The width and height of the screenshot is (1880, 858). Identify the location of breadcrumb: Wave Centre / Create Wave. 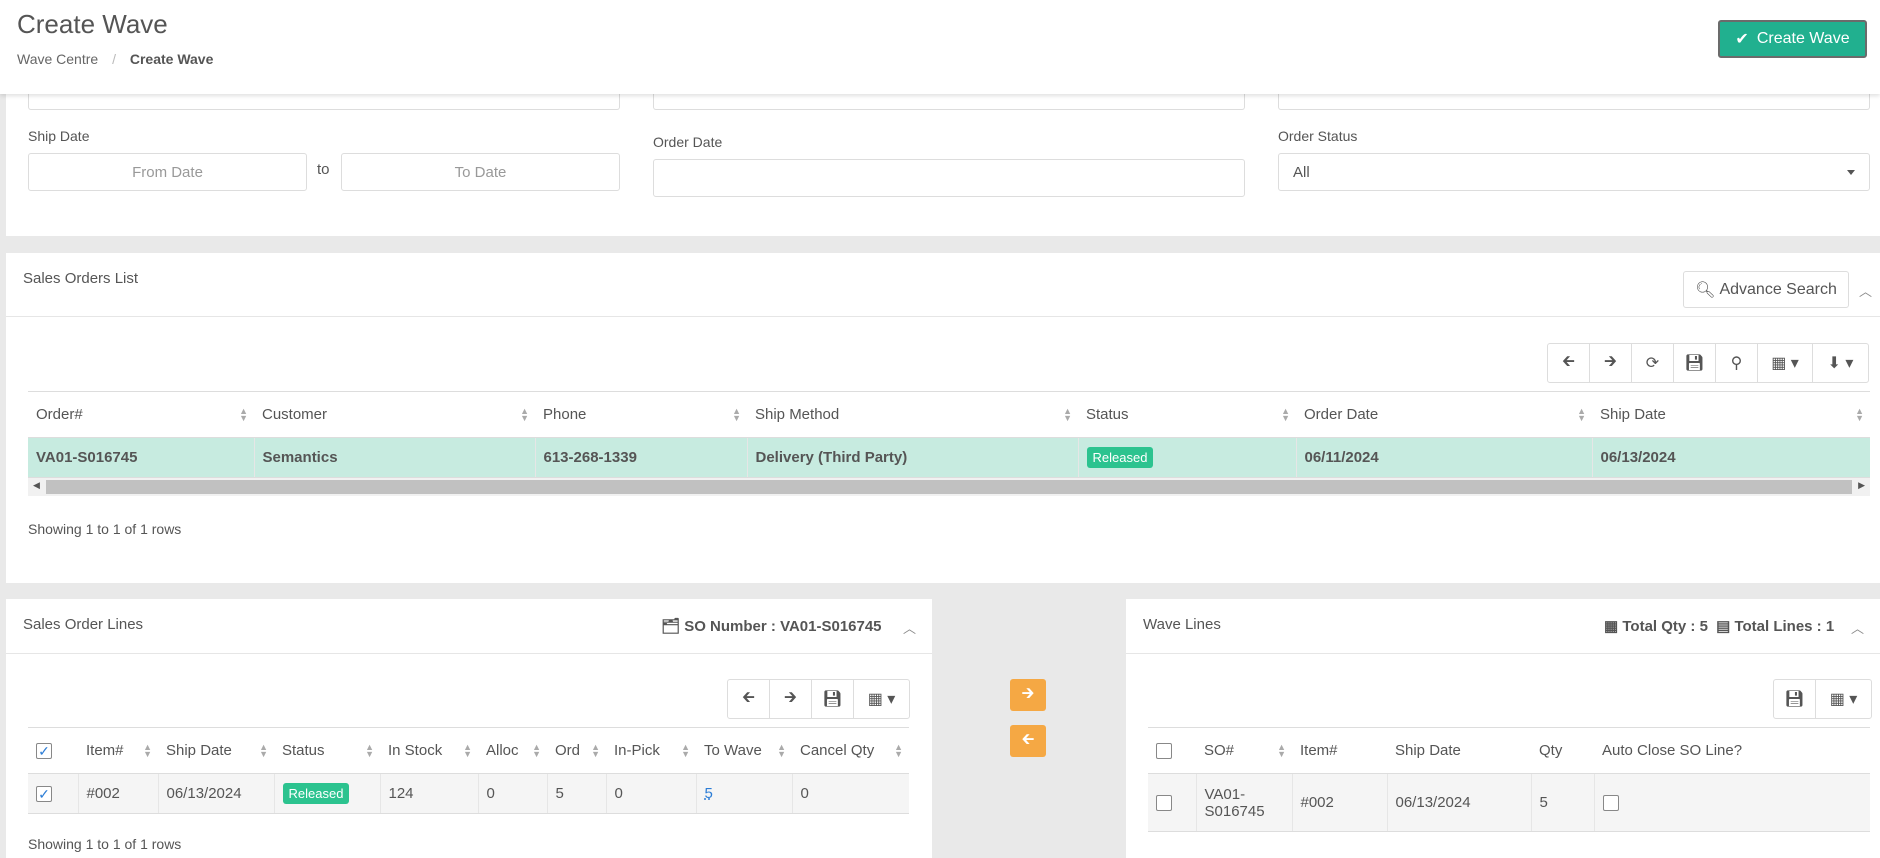
(115, 59).